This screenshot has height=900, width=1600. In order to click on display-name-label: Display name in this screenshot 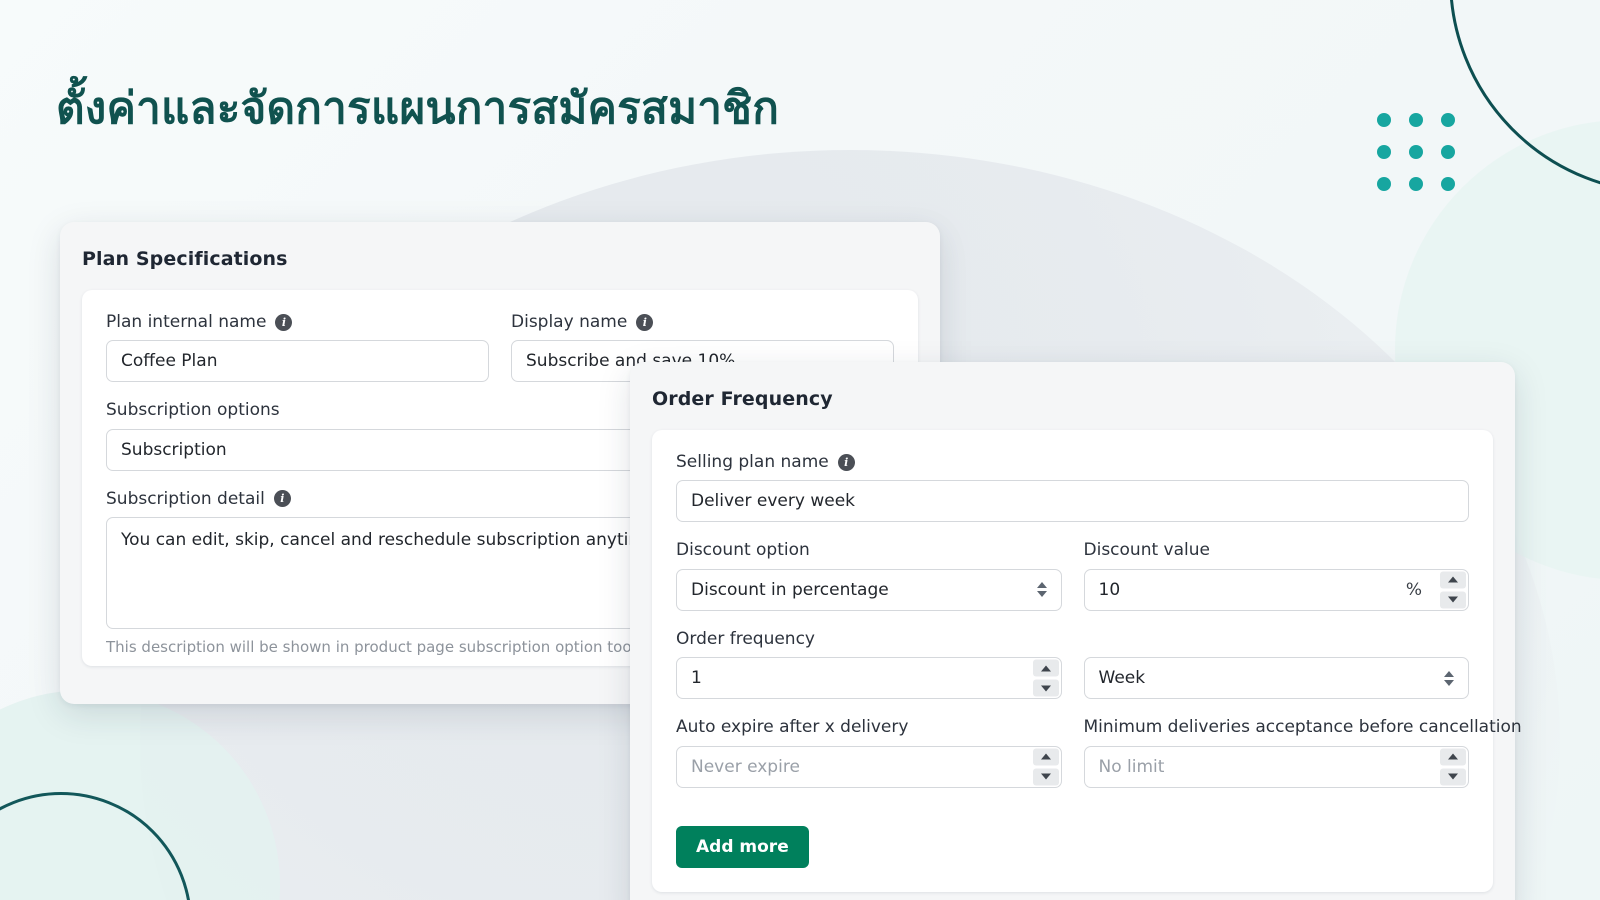, I will do `click(569, 322)`.